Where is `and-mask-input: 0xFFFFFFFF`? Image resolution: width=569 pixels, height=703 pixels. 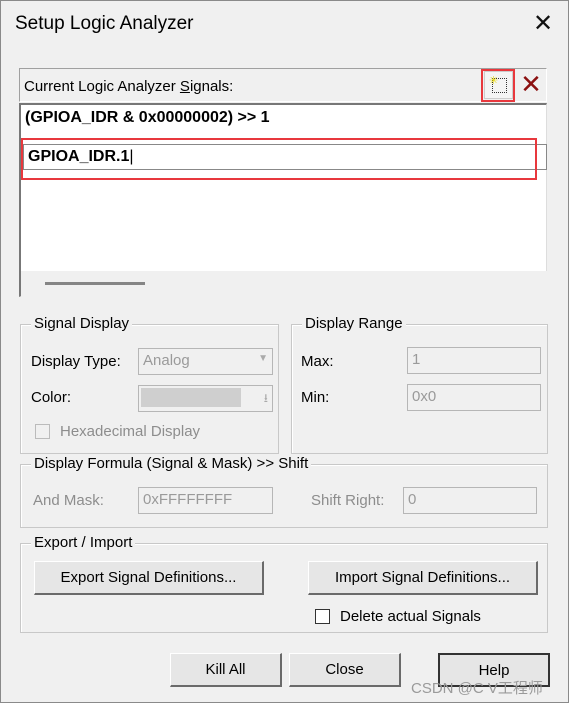
and-mask-input: 0xFFFFFFFF is located at coordinates (205, 500).